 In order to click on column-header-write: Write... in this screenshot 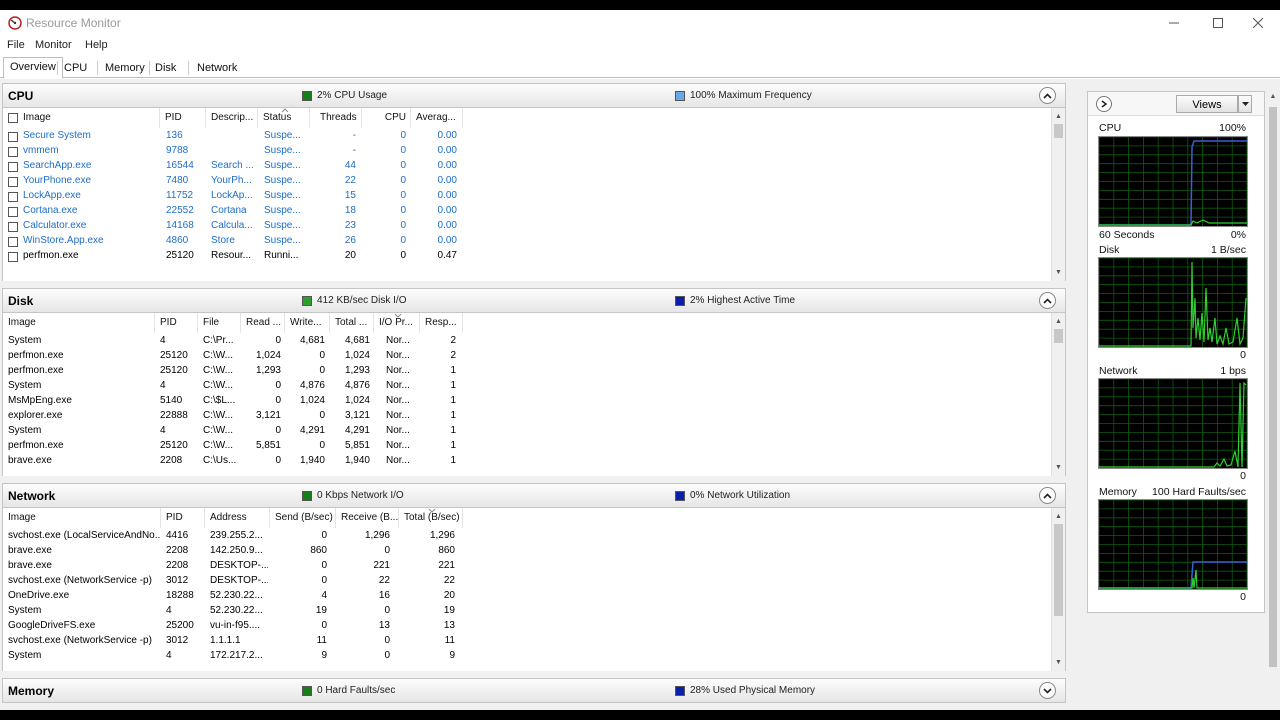, I will do `click(307, 323)`.